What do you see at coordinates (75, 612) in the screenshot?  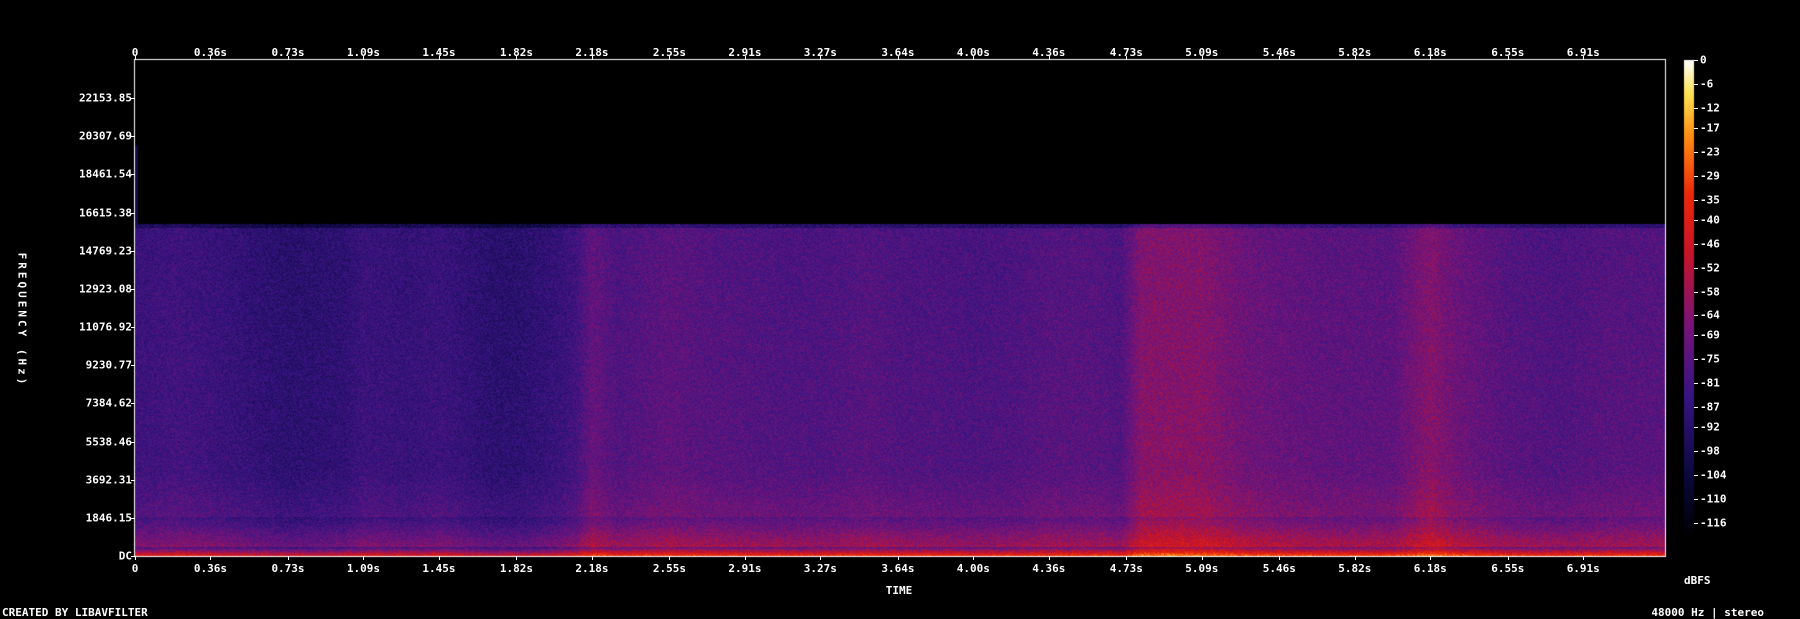 I see `footer-created-by: CREATED BY LIBAVFILTER` at bounding box center [75, 612].